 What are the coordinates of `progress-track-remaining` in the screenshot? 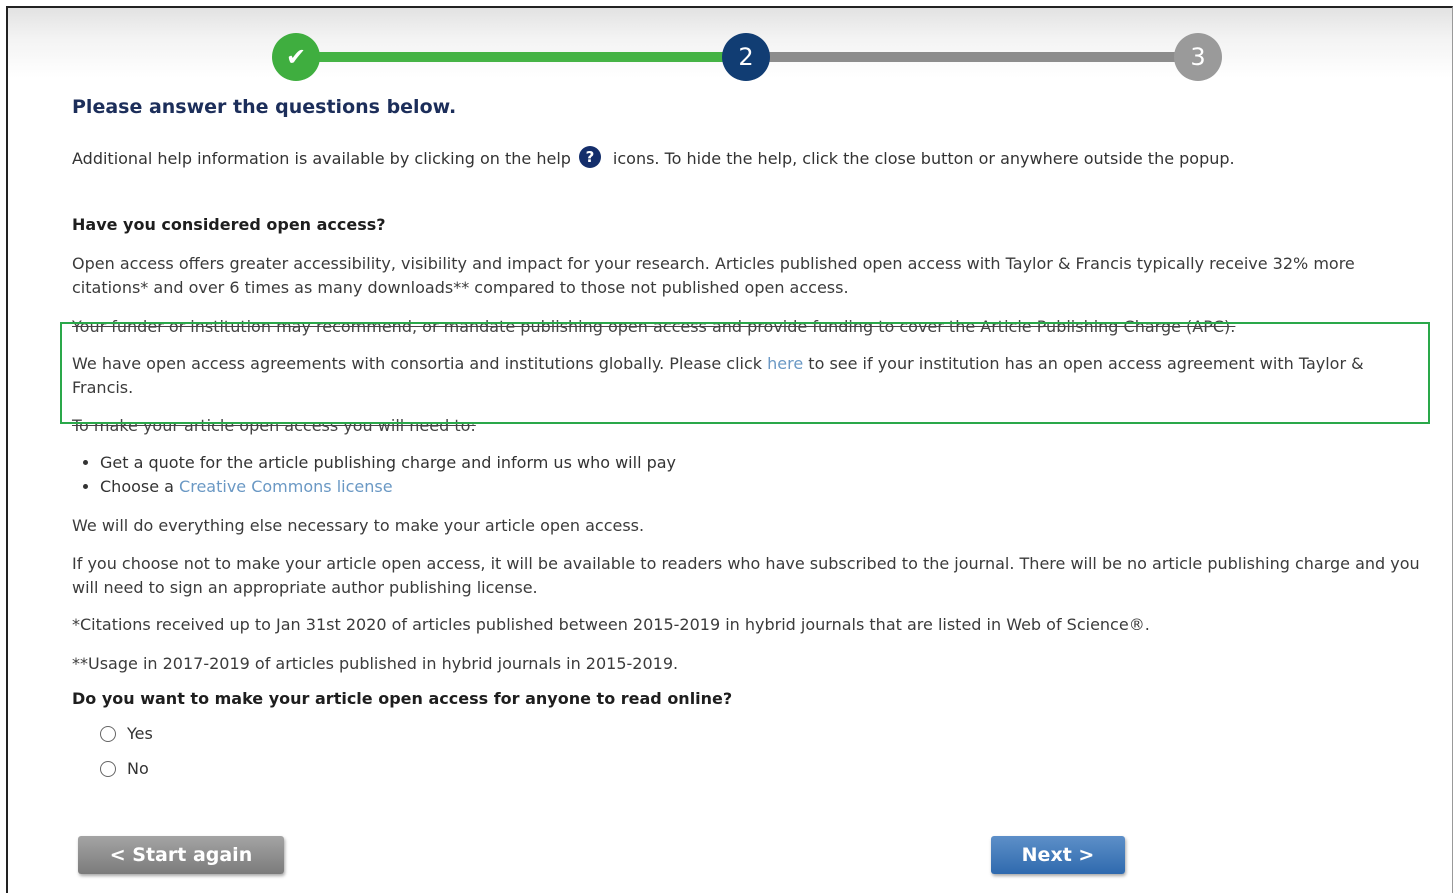 It's located at (975, 57).